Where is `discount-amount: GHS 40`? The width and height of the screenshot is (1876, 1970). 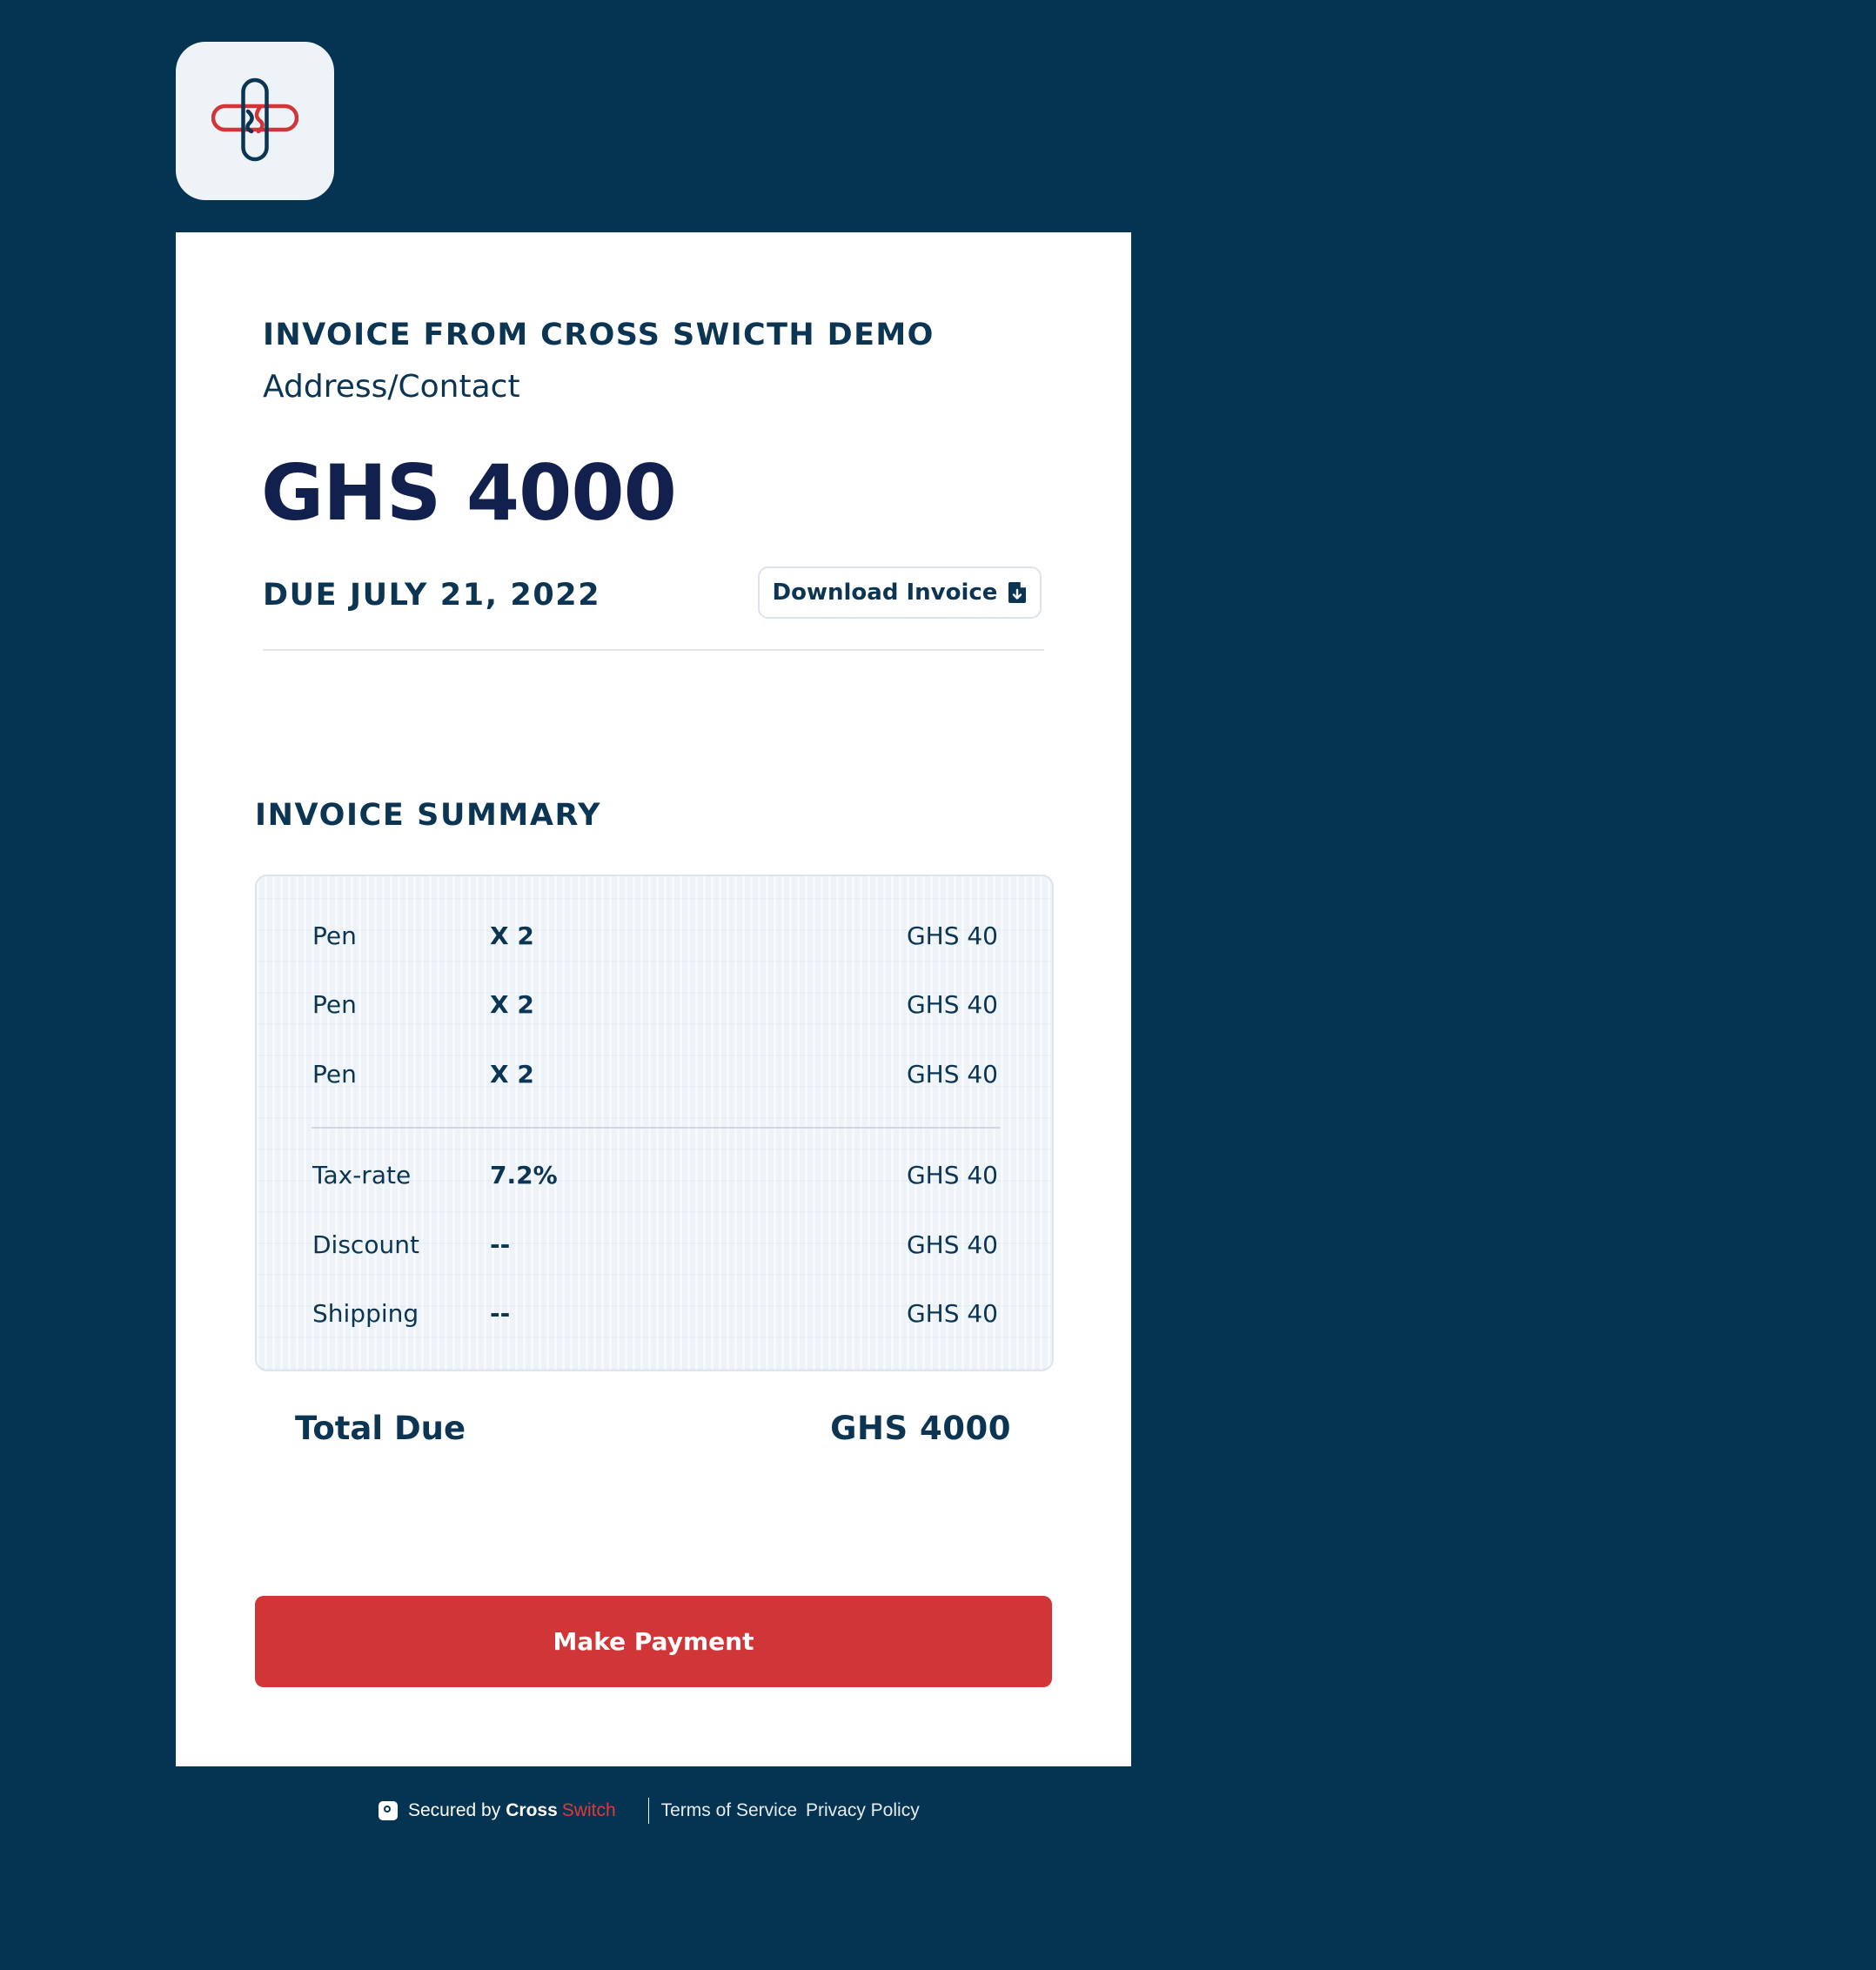
discount-amount: GHS 40 is located at coordinates (952, 1244).